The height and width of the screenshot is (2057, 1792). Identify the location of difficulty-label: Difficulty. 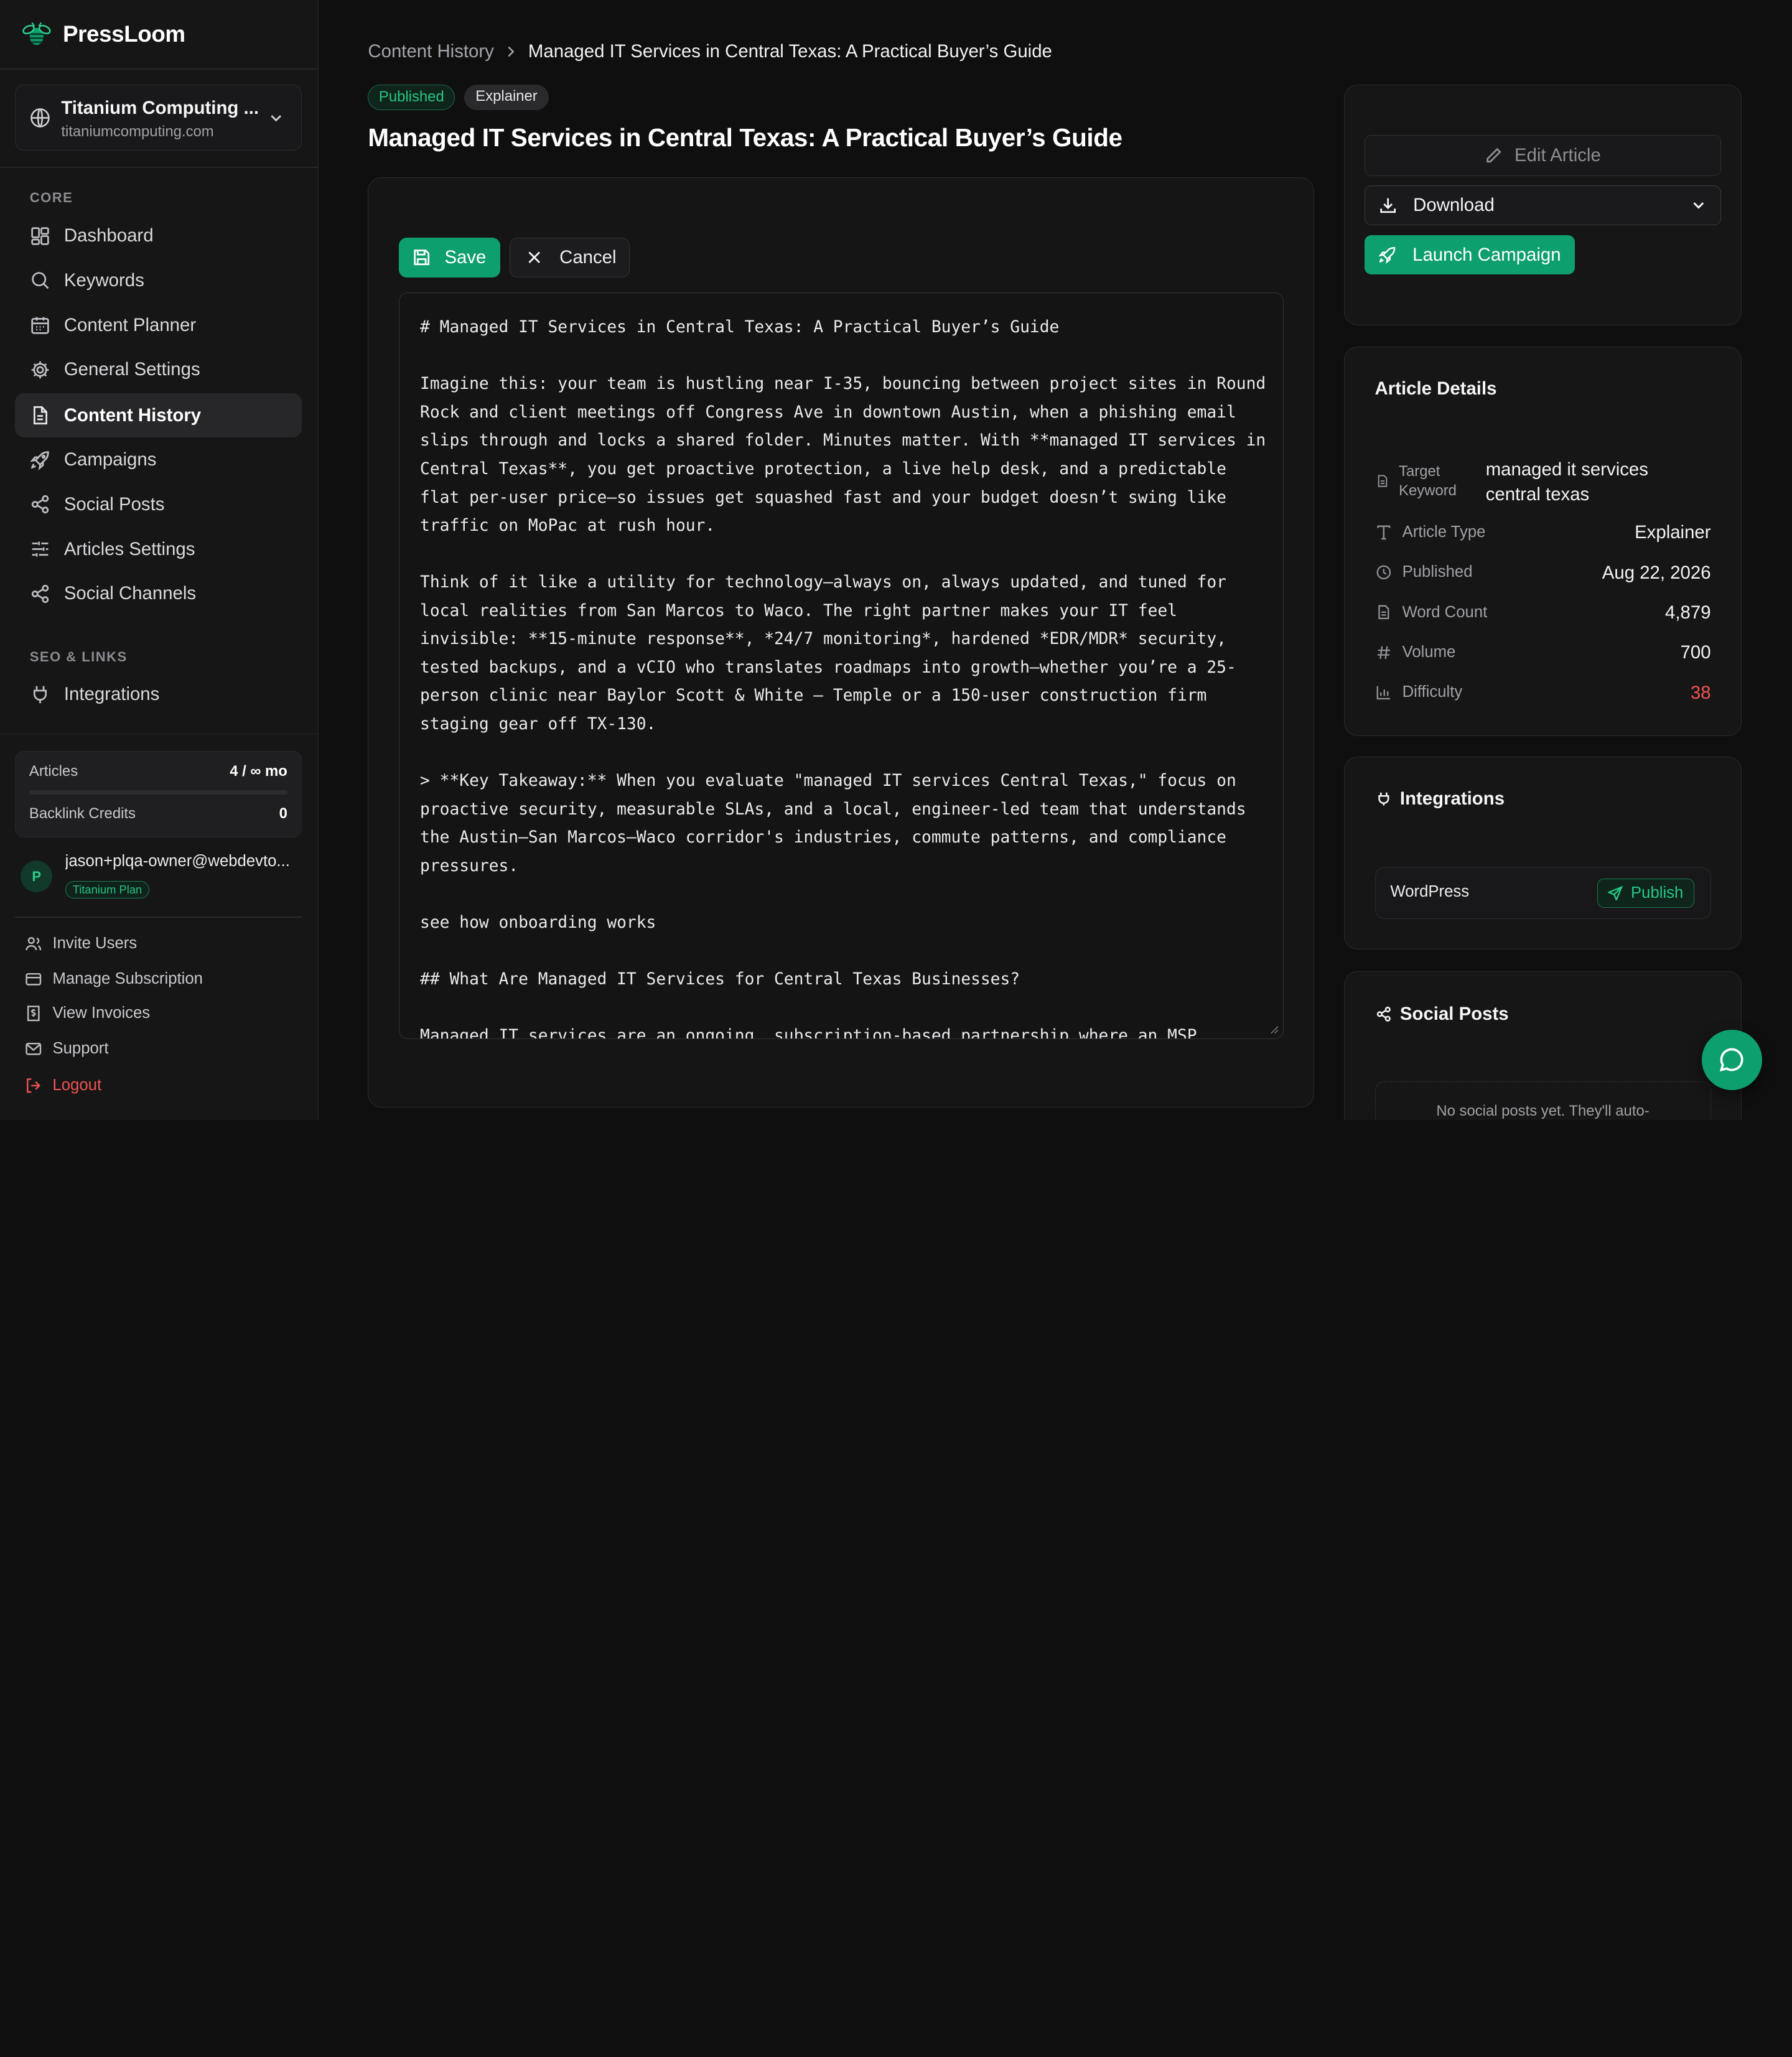
(1419, 692).